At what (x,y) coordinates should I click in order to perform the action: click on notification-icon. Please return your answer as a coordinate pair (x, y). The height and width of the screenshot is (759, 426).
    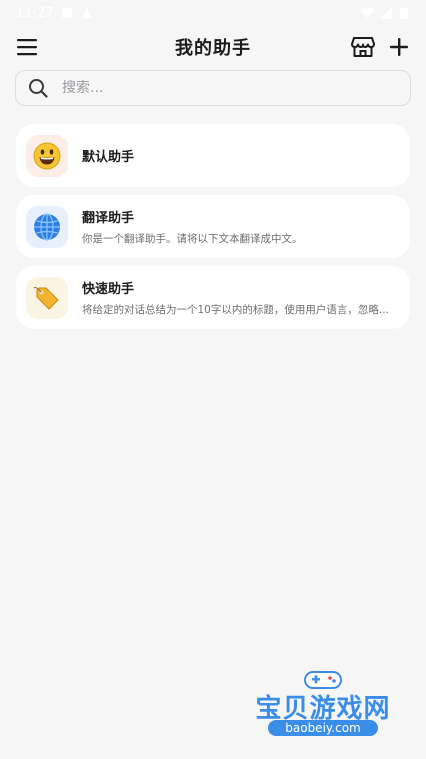
    Looking at the image, I should click on (67, 13).